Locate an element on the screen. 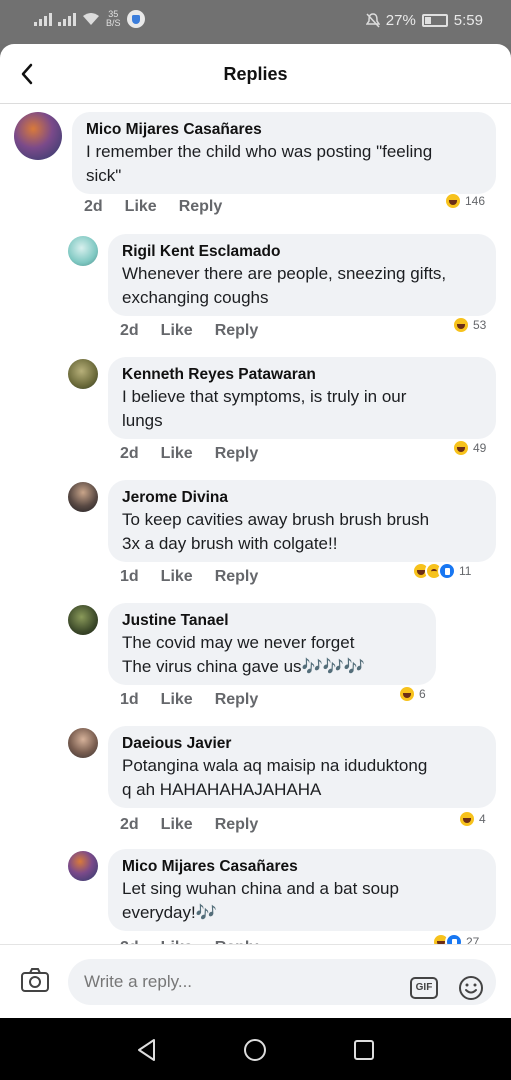 The height and width of the screenshot is (1080, 511). reaction-summary: 53 is located at coordinates (469, 325).